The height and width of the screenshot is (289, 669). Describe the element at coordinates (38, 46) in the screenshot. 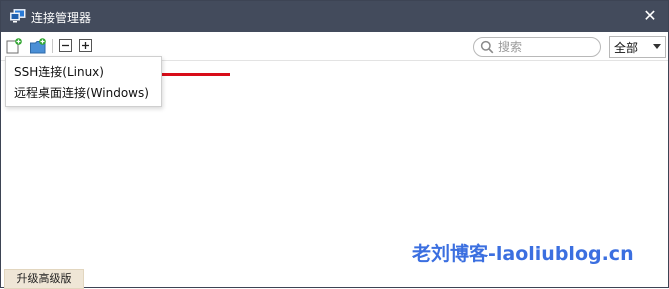

I see `new-folder-icon` at that location.